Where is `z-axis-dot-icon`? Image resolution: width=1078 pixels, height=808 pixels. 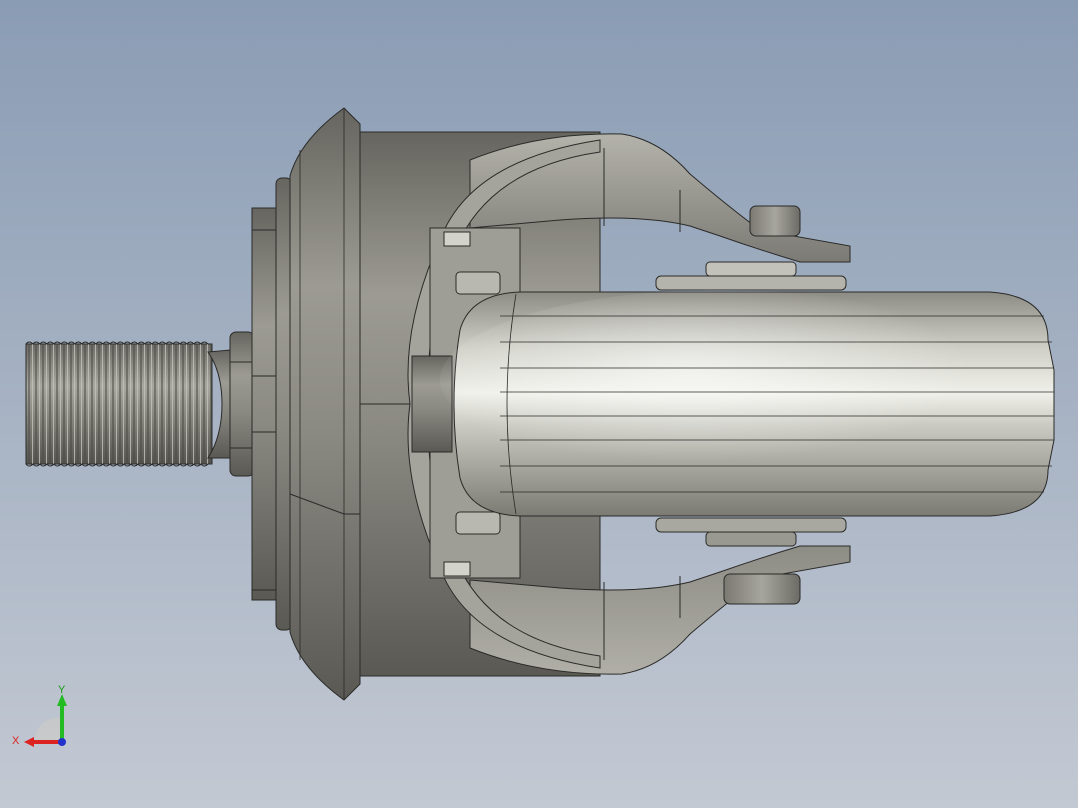 z-axis-dot-icon is located at coordinates (62, 742).